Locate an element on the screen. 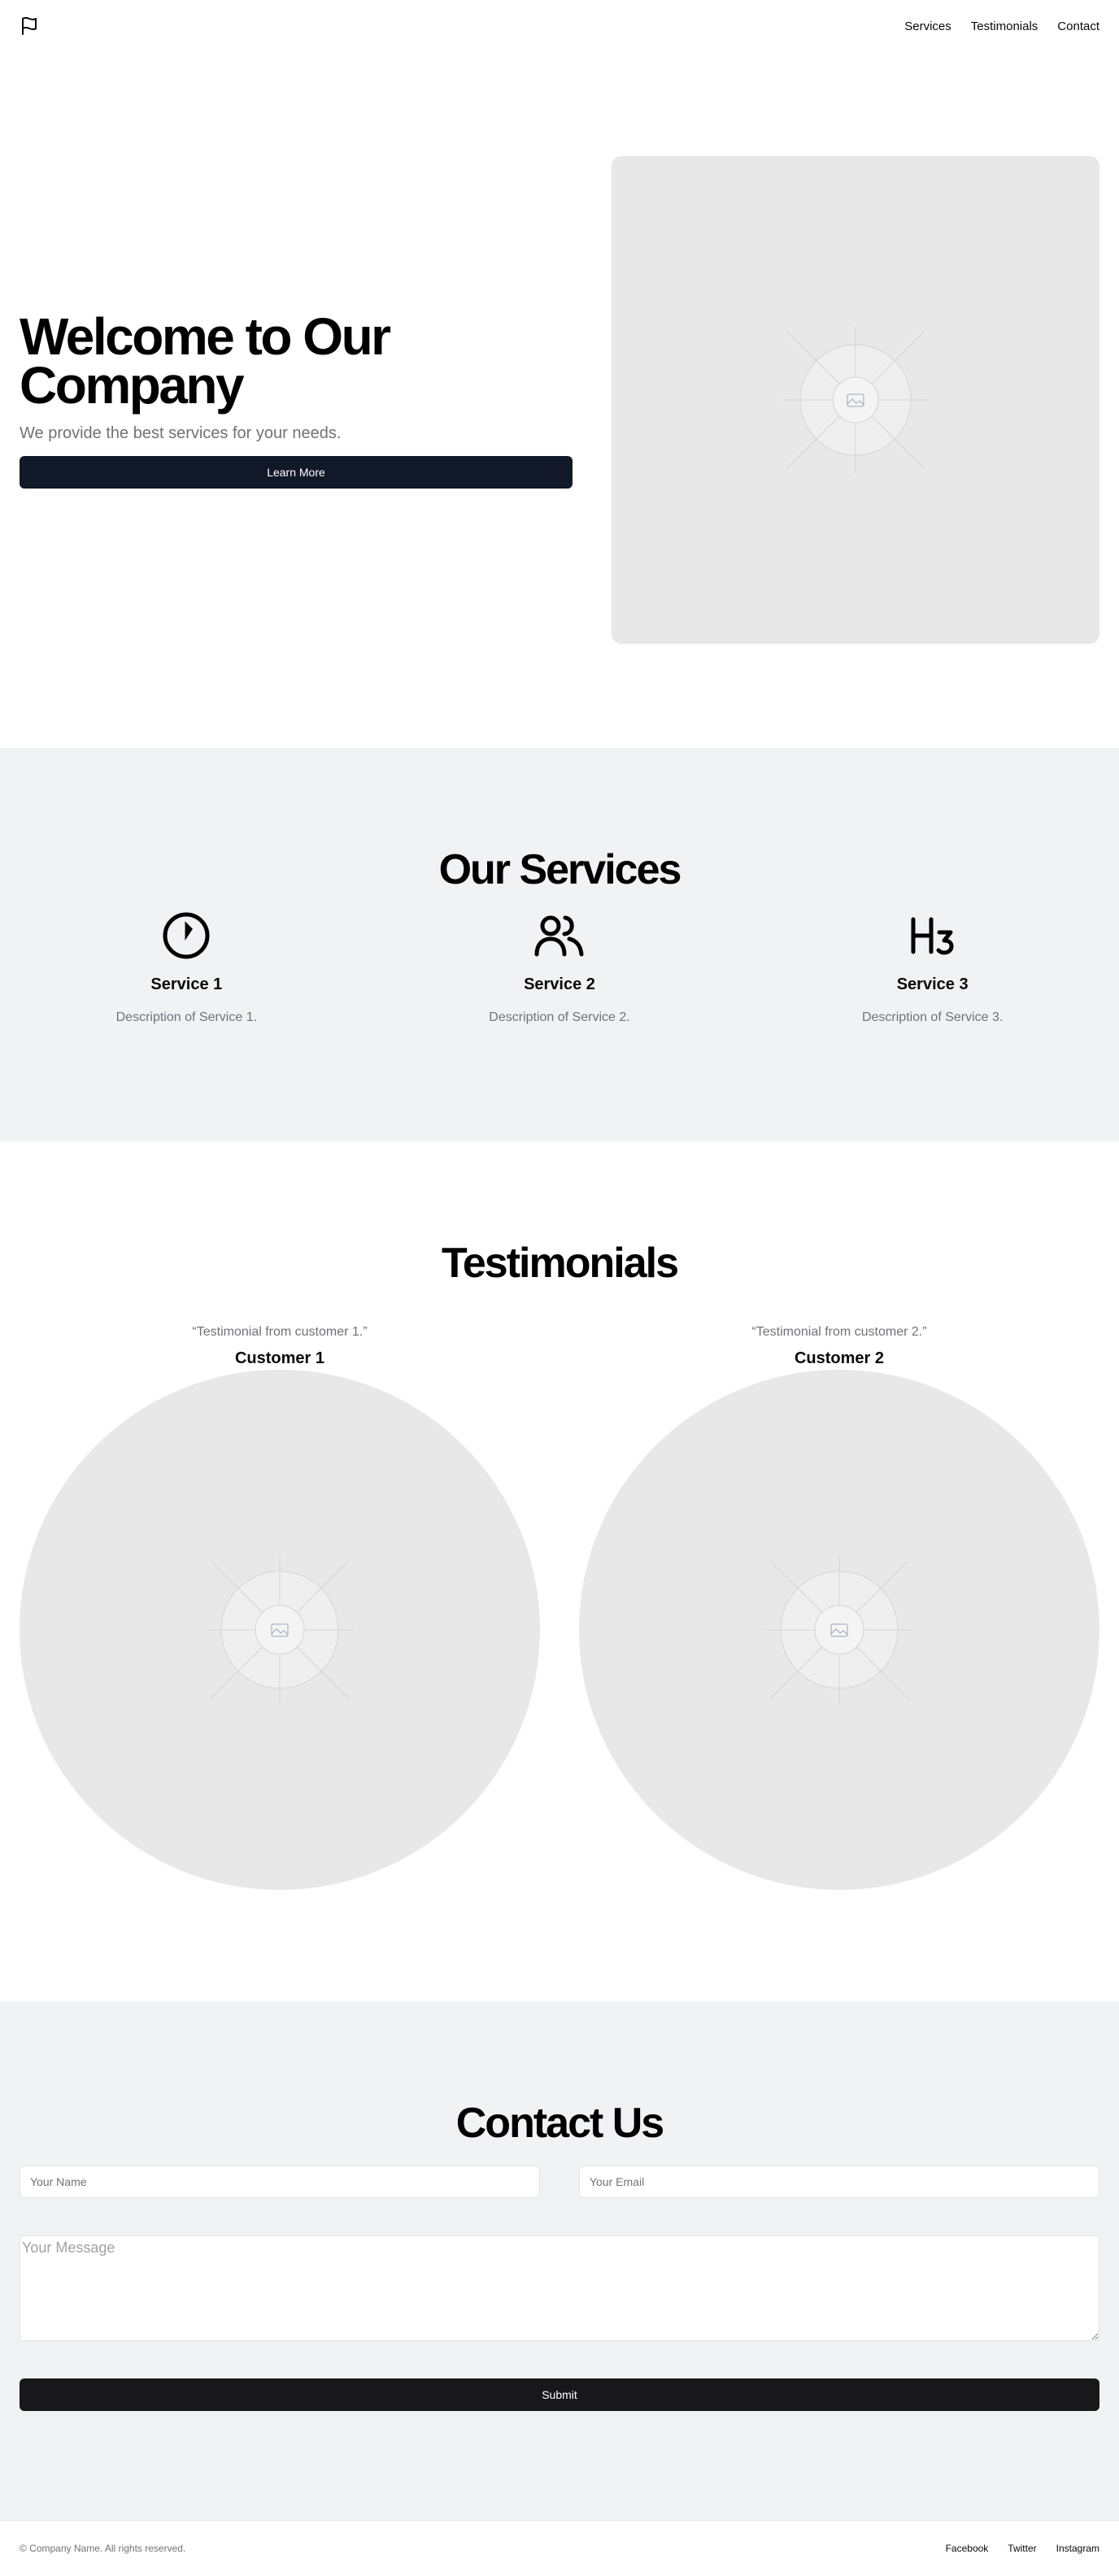 The height and width of the screenshot is (2576, 1119). testimonial-quote: “Testimonial from customer 2.” is located at coordinates (839, 1332).